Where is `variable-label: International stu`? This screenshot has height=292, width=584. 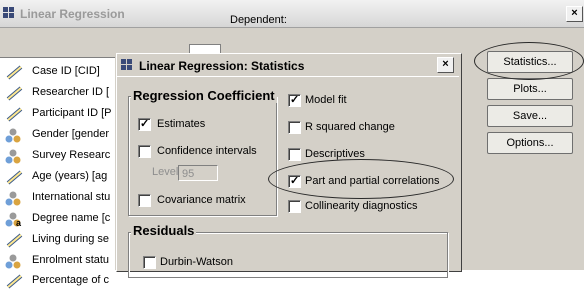 variable-label: International stu is located at coordinates (71, 197).